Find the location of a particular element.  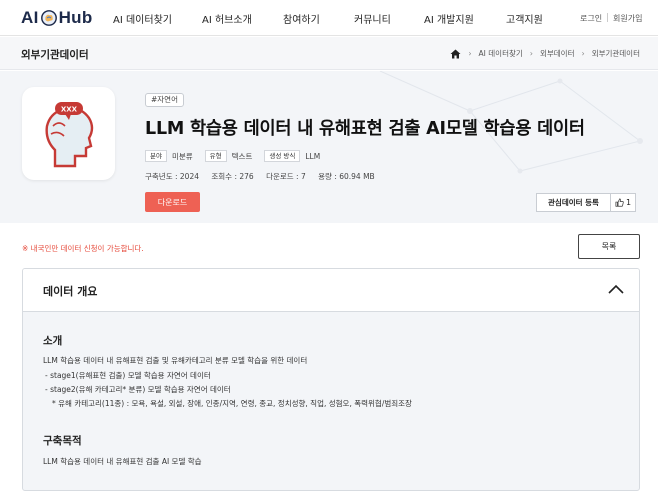

dataset-meta: 분야 미분류 유형 텍스트 생성 방식 LLM is located at coordinates (238, 156).